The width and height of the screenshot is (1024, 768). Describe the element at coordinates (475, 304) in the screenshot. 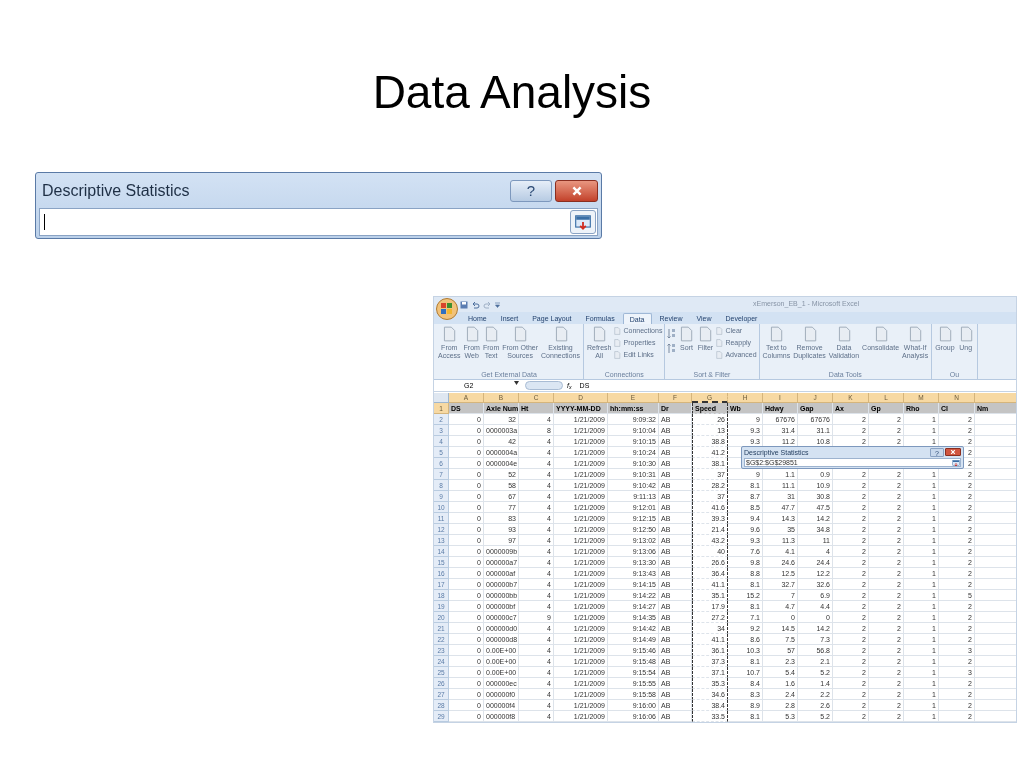

I see `undo-icon` at that location.